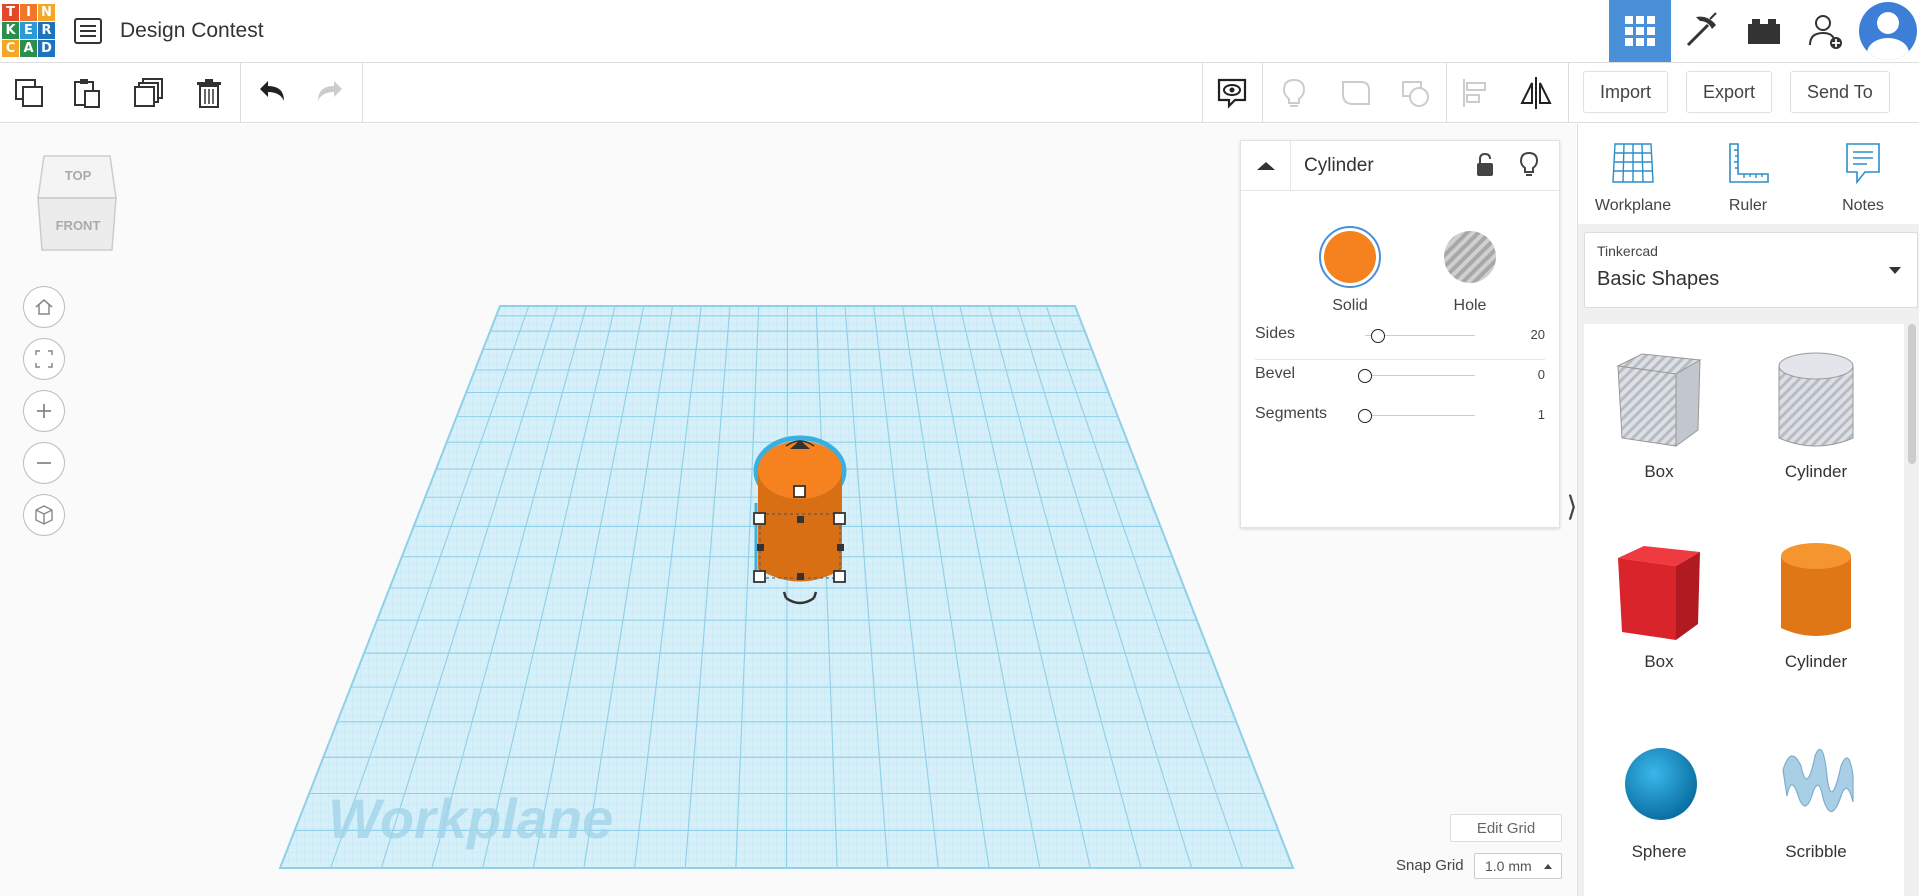 The image size is (1919, 896). I want to click on viewcube-front-label: FRONT, so click(78, 225).